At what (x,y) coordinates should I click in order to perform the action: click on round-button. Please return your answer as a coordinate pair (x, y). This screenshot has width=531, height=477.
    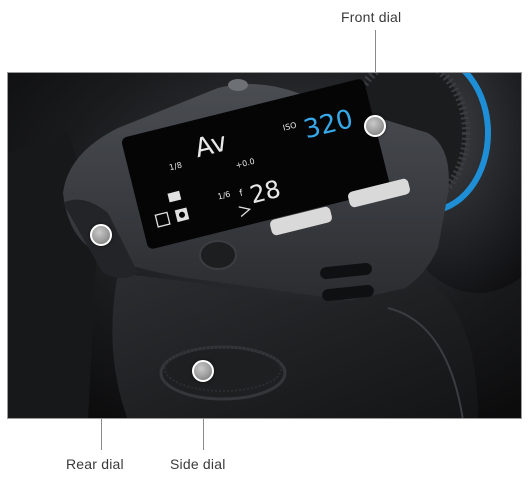
    Looking at the image, I should click on (218, 255).